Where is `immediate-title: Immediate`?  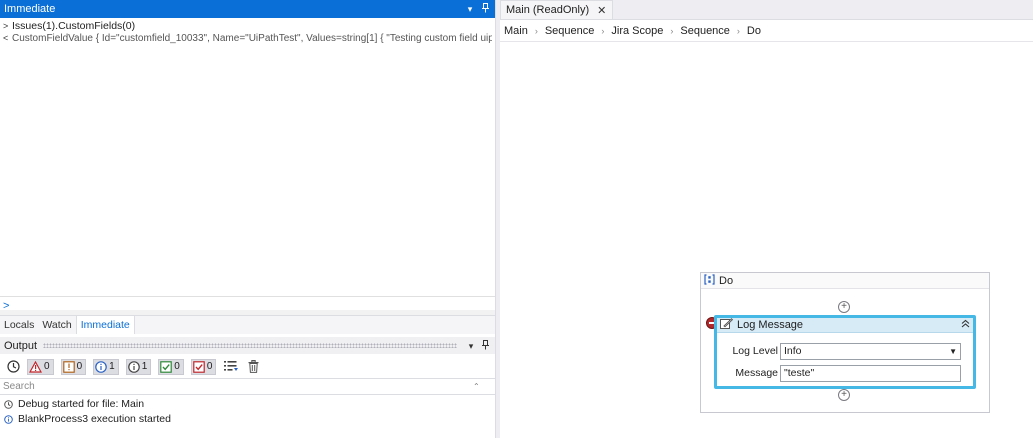
immediate-title: Immediate is located at coordinates (30, 9).